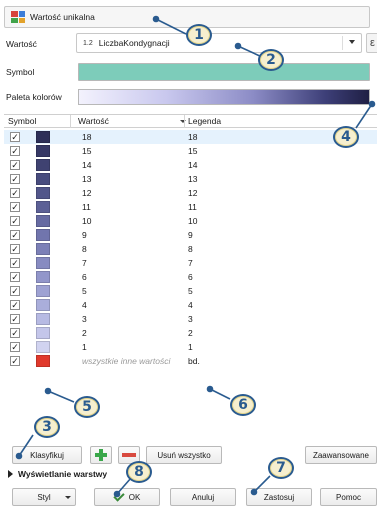 The height and width of the screenshot is (508, 377). I want to click on table-row: ✓ 2 2, so click(190, 333).